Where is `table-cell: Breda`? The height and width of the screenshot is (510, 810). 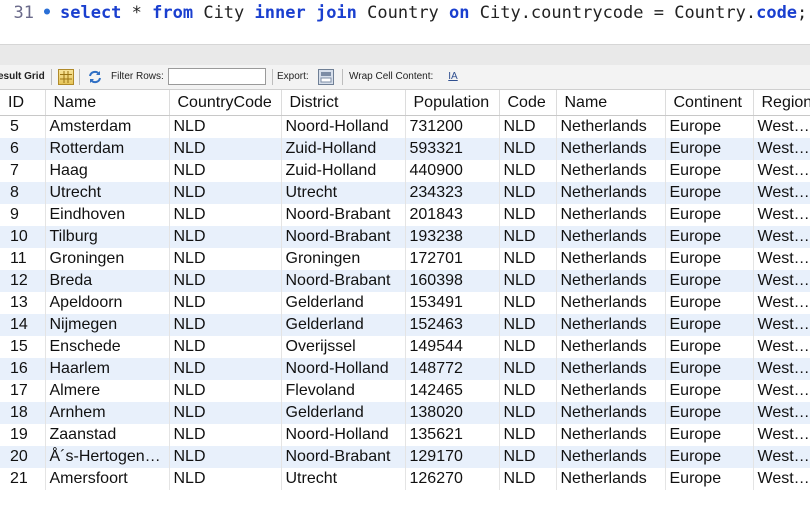
table-cell: Breda is located at coordinates (107, 281).